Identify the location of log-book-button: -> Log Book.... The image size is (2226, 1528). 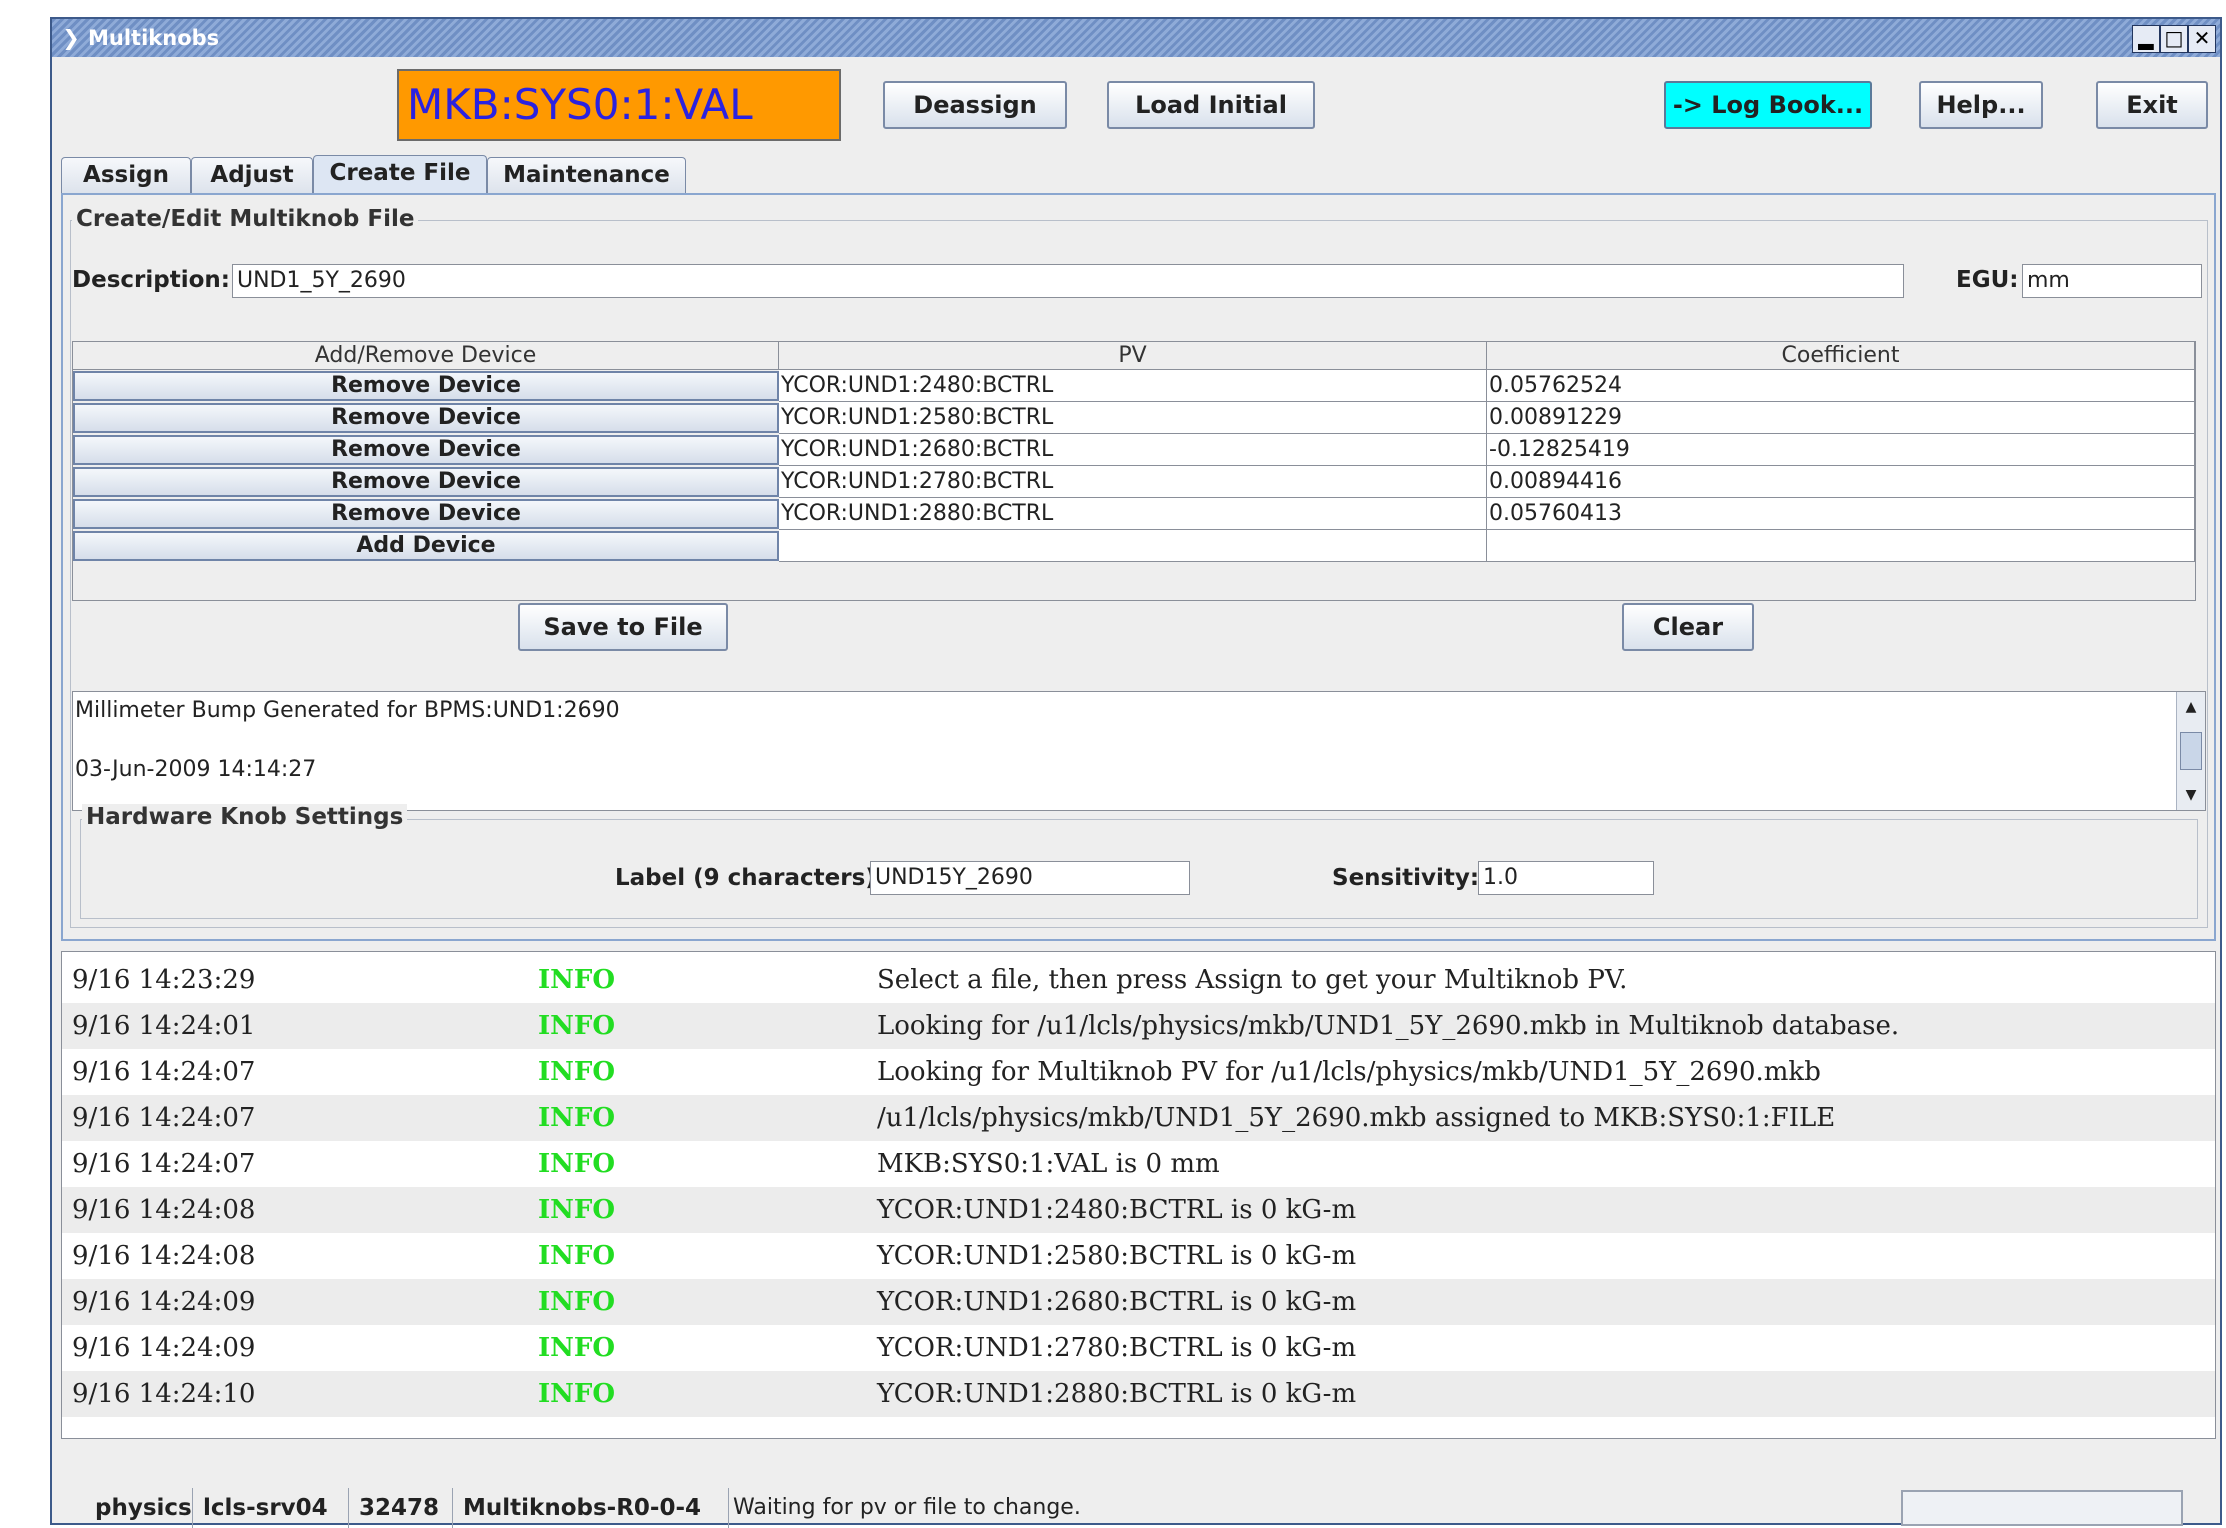
(1768, 105).